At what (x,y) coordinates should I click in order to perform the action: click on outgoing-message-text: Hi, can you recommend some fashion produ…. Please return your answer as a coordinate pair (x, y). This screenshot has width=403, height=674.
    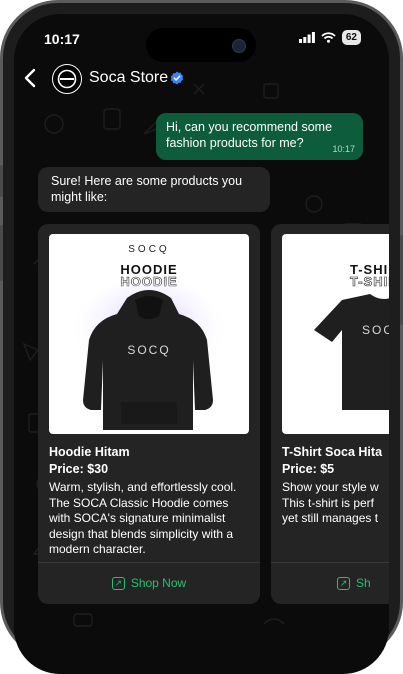
    Looking at the image, I should click on (249, 135).